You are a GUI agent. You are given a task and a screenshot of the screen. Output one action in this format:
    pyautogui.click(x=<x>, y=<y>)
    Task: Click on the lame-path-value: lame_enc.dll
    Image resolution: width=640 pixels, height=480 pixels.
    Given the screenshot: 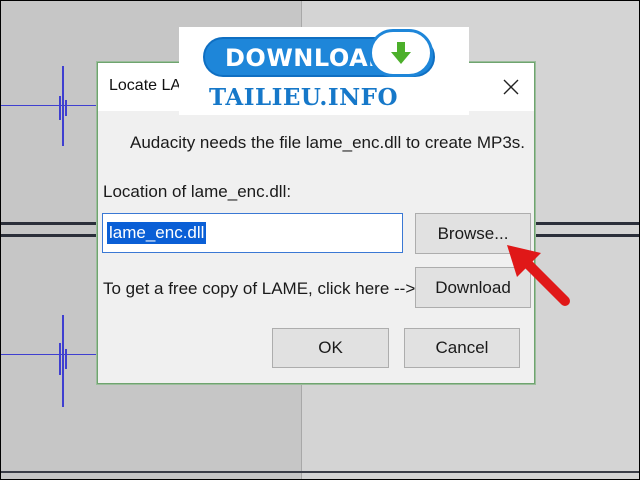 What is the action you would take?
    pyautogui.click(x=157, y=233)
    